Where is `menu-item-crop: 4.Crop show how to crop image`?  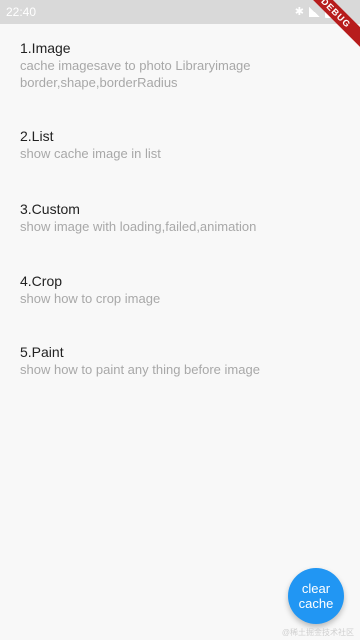
menu-item-crop: 4.Crop show how to crop image is located at coordinates (180, 290).